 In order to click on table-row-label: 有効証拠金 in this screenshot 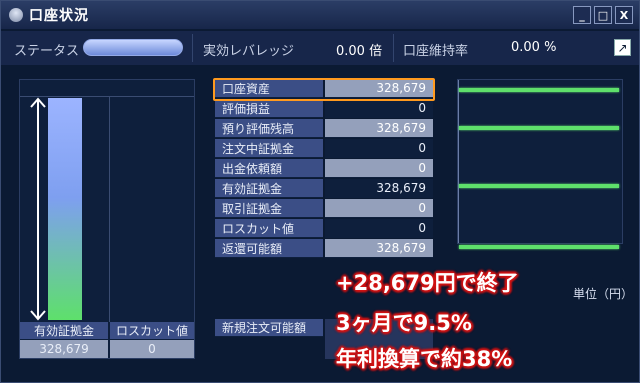, I will do `click(269, 188)`.